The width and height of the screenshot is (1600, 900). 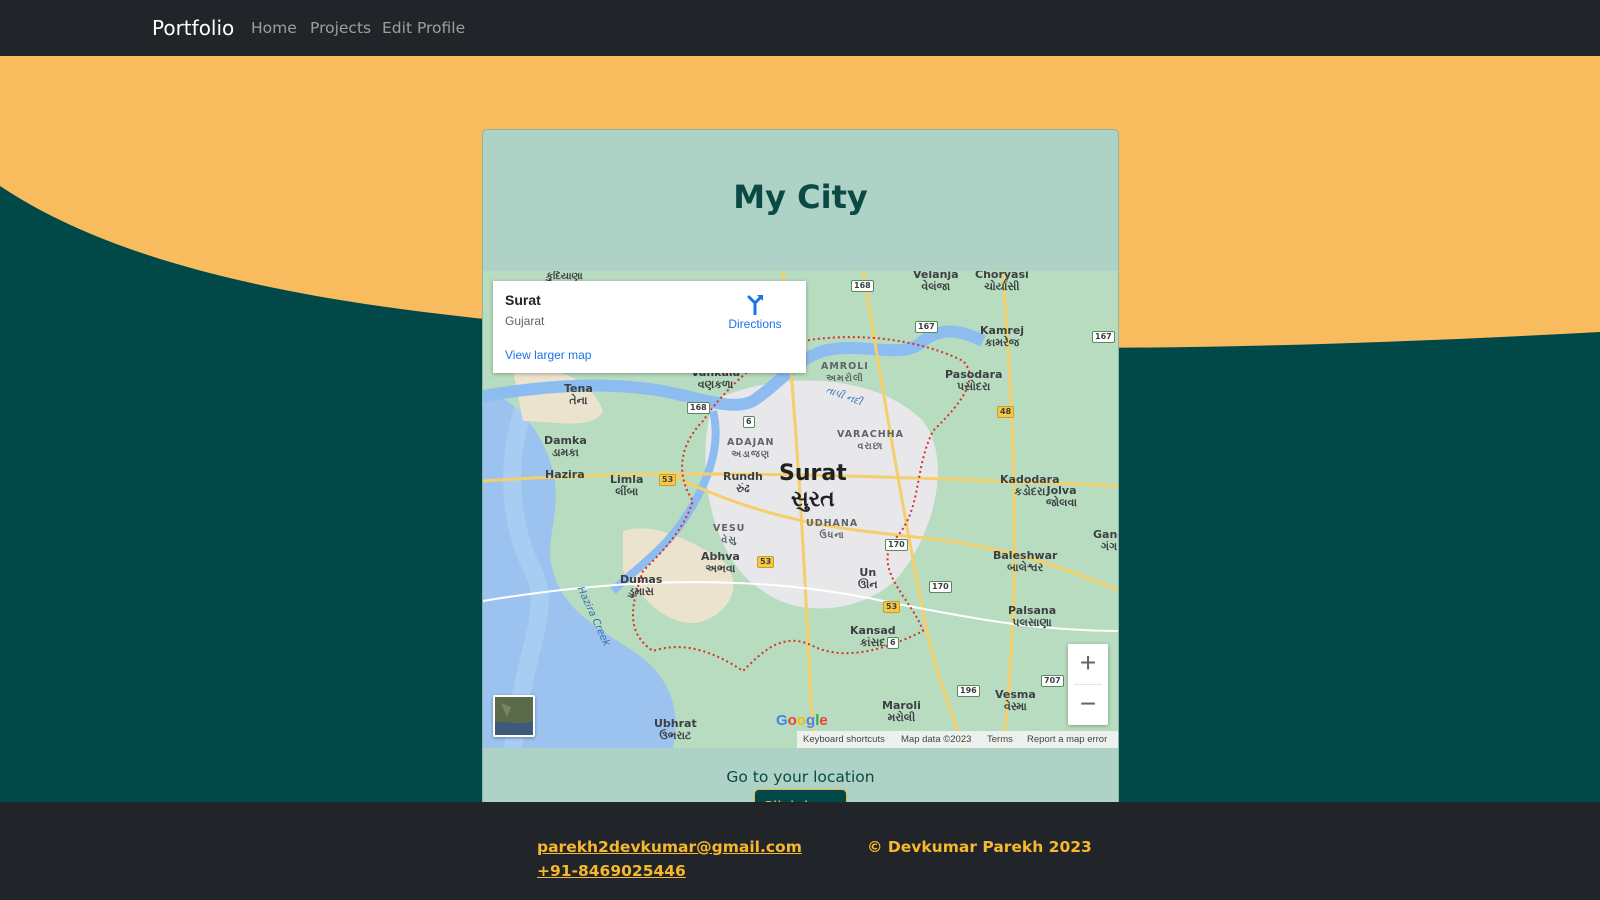 I want to click on zoom-out-button: −, so click(x=1088, y=705).